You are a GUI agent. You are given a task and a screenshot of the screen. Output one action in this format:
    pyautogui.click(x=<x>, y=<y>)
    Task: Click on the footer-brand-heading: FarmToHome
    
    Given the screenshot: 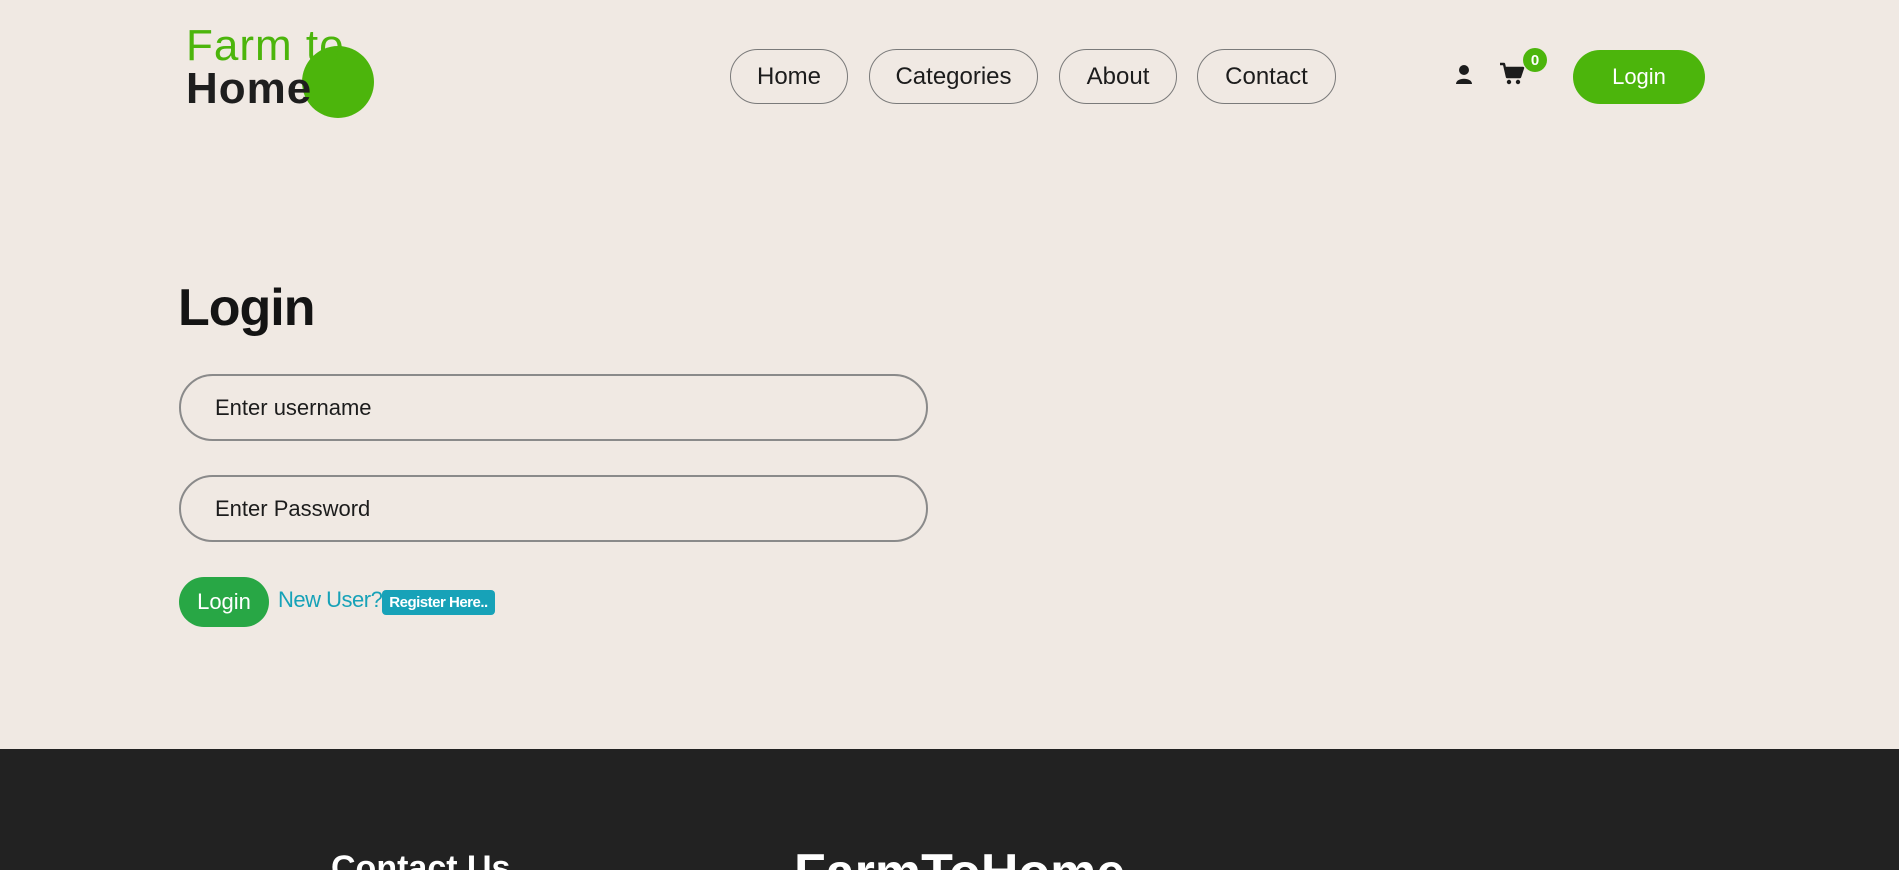 What is the action you would take?
    pyautogui.click(x=959, y=856)
    